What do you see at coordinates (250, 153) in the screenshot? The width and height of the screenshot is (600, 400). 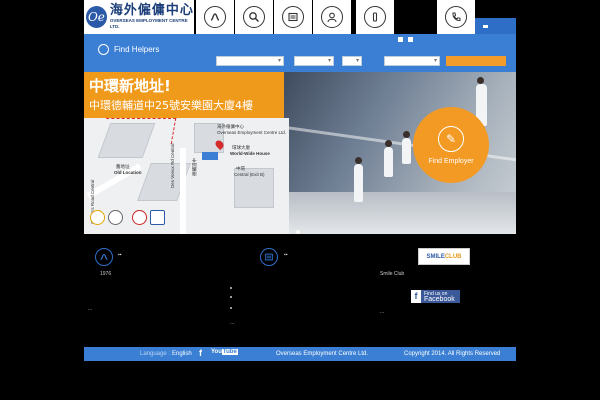 I see `map-building-en: World-Wide House` at bounding box center [250, 153].